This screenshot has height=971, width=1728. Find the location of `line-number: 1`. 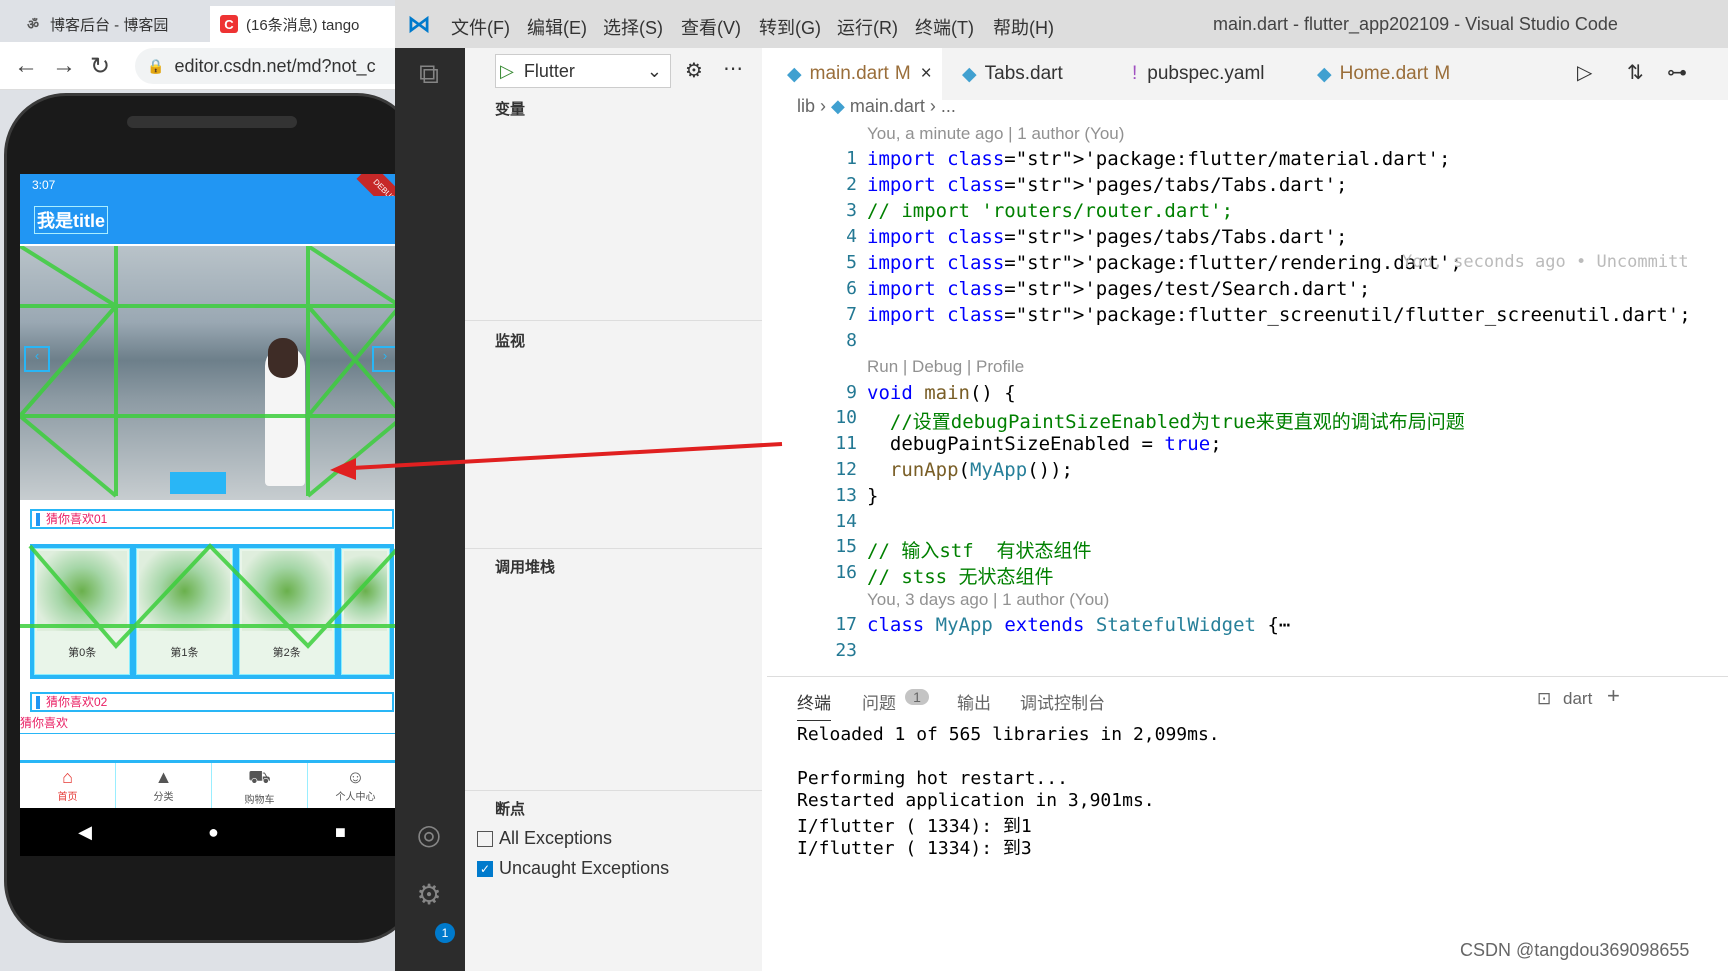

line-number: 1 is located at coordinates (851, 158).